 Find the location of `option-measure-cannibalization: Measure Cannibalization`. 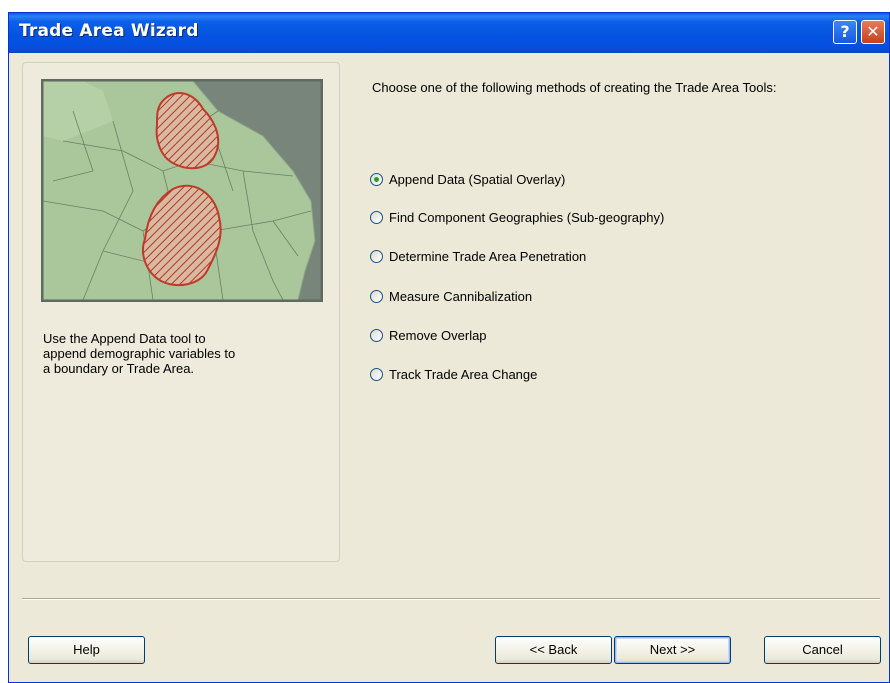

option-measure-cannibalization: Measure Cannibalization is located at coordinates (451, 296).